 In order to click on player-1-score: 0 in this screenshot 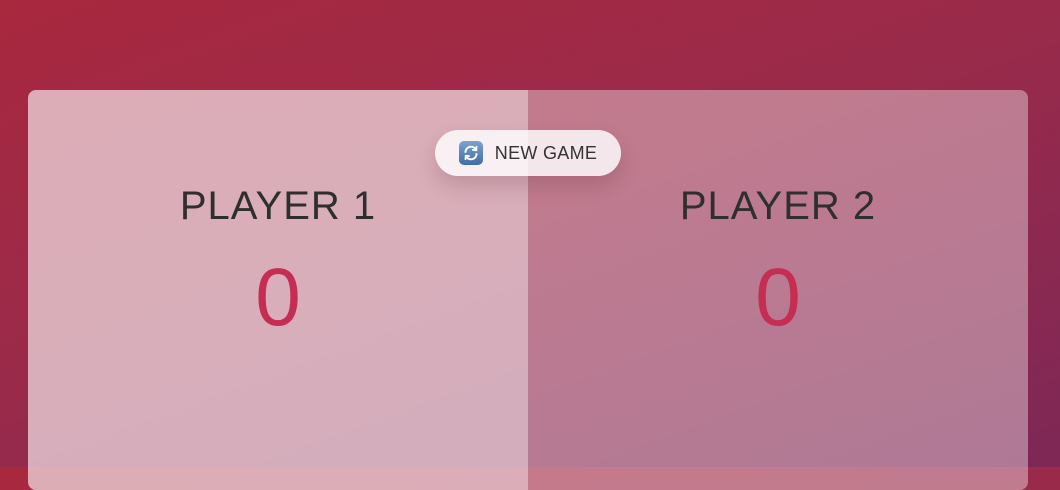, I will do `click(278, 297)`.